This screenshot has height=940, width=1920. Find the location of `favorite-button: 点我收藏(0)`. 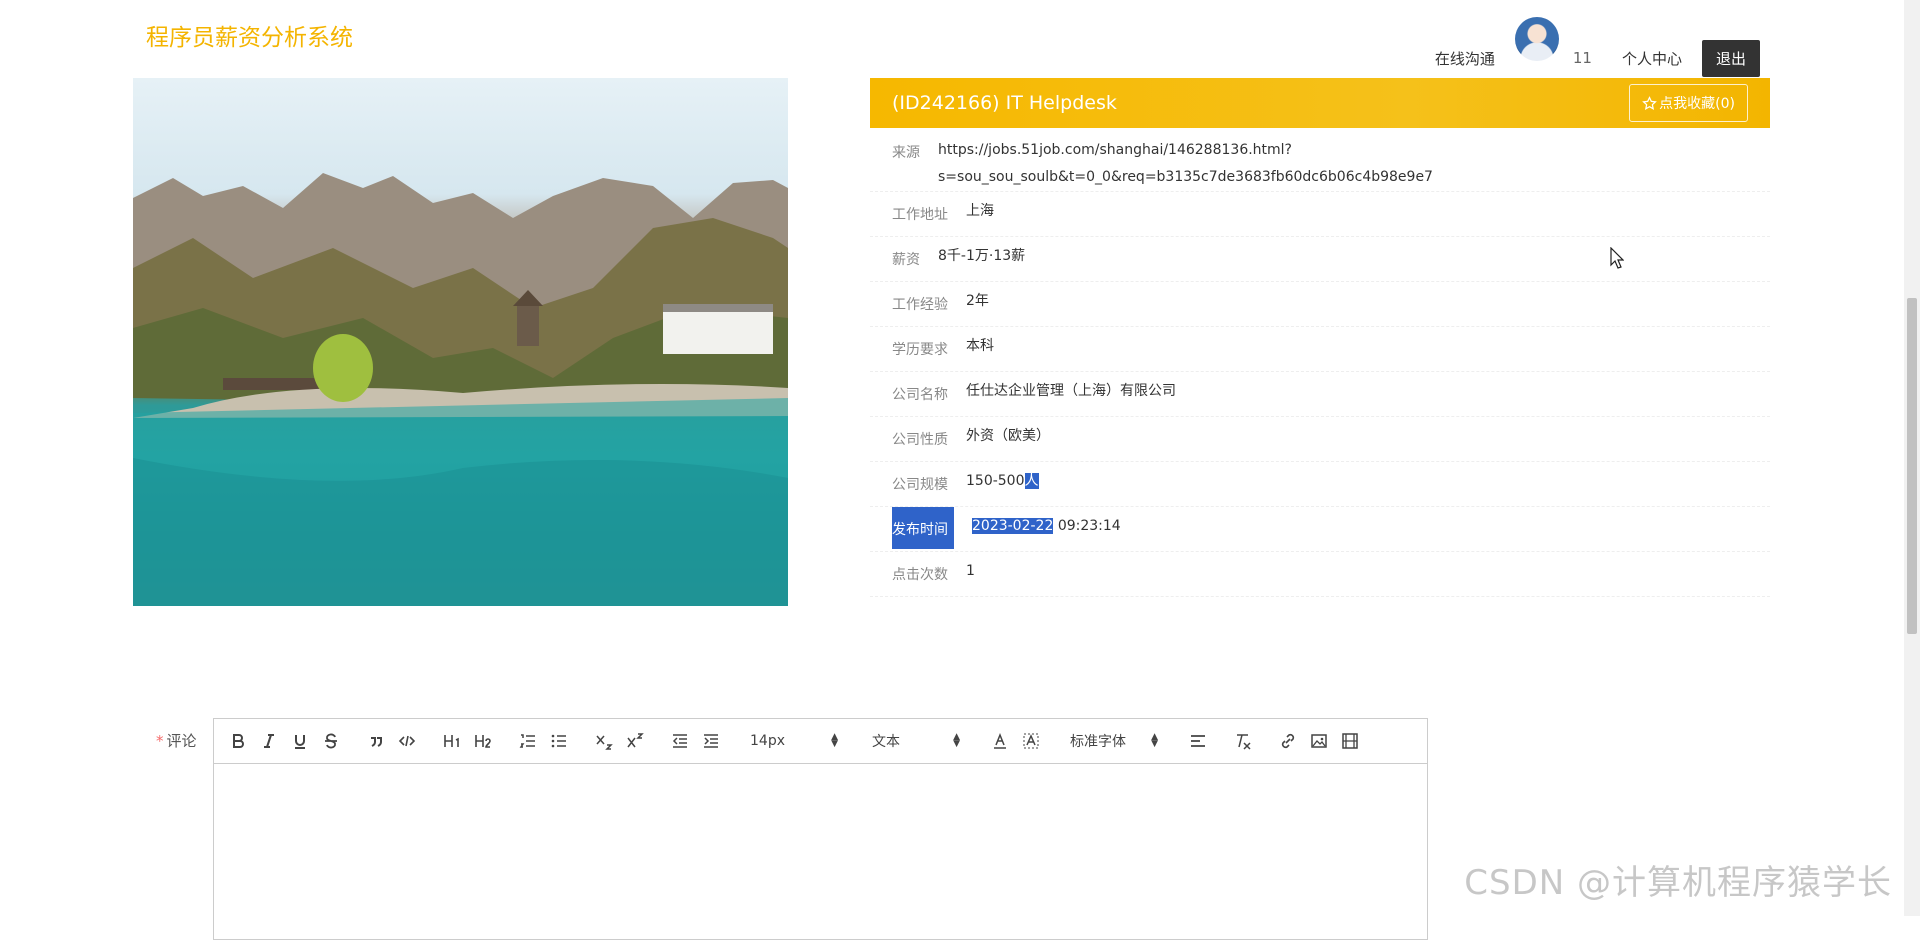

favorite-button: 点我收藏(0) is located at coordinates (1688, 103).